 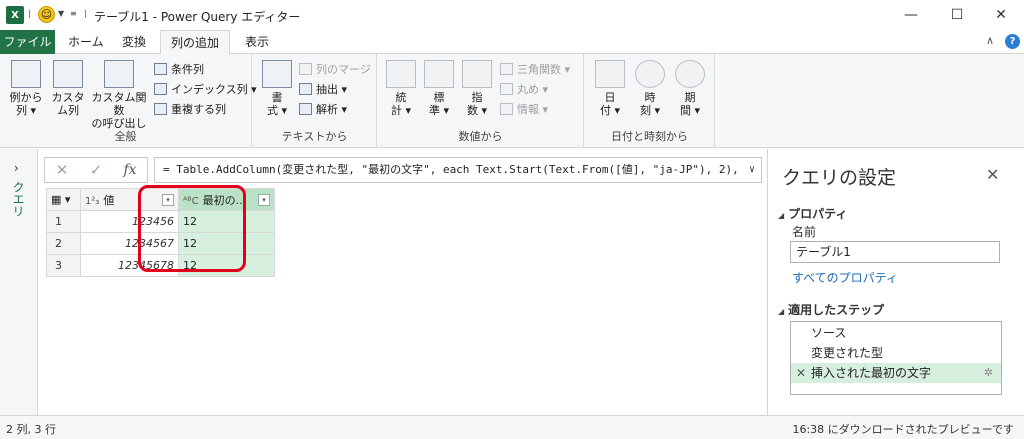 I want to click on info-icon, so click(x=506, y=109).